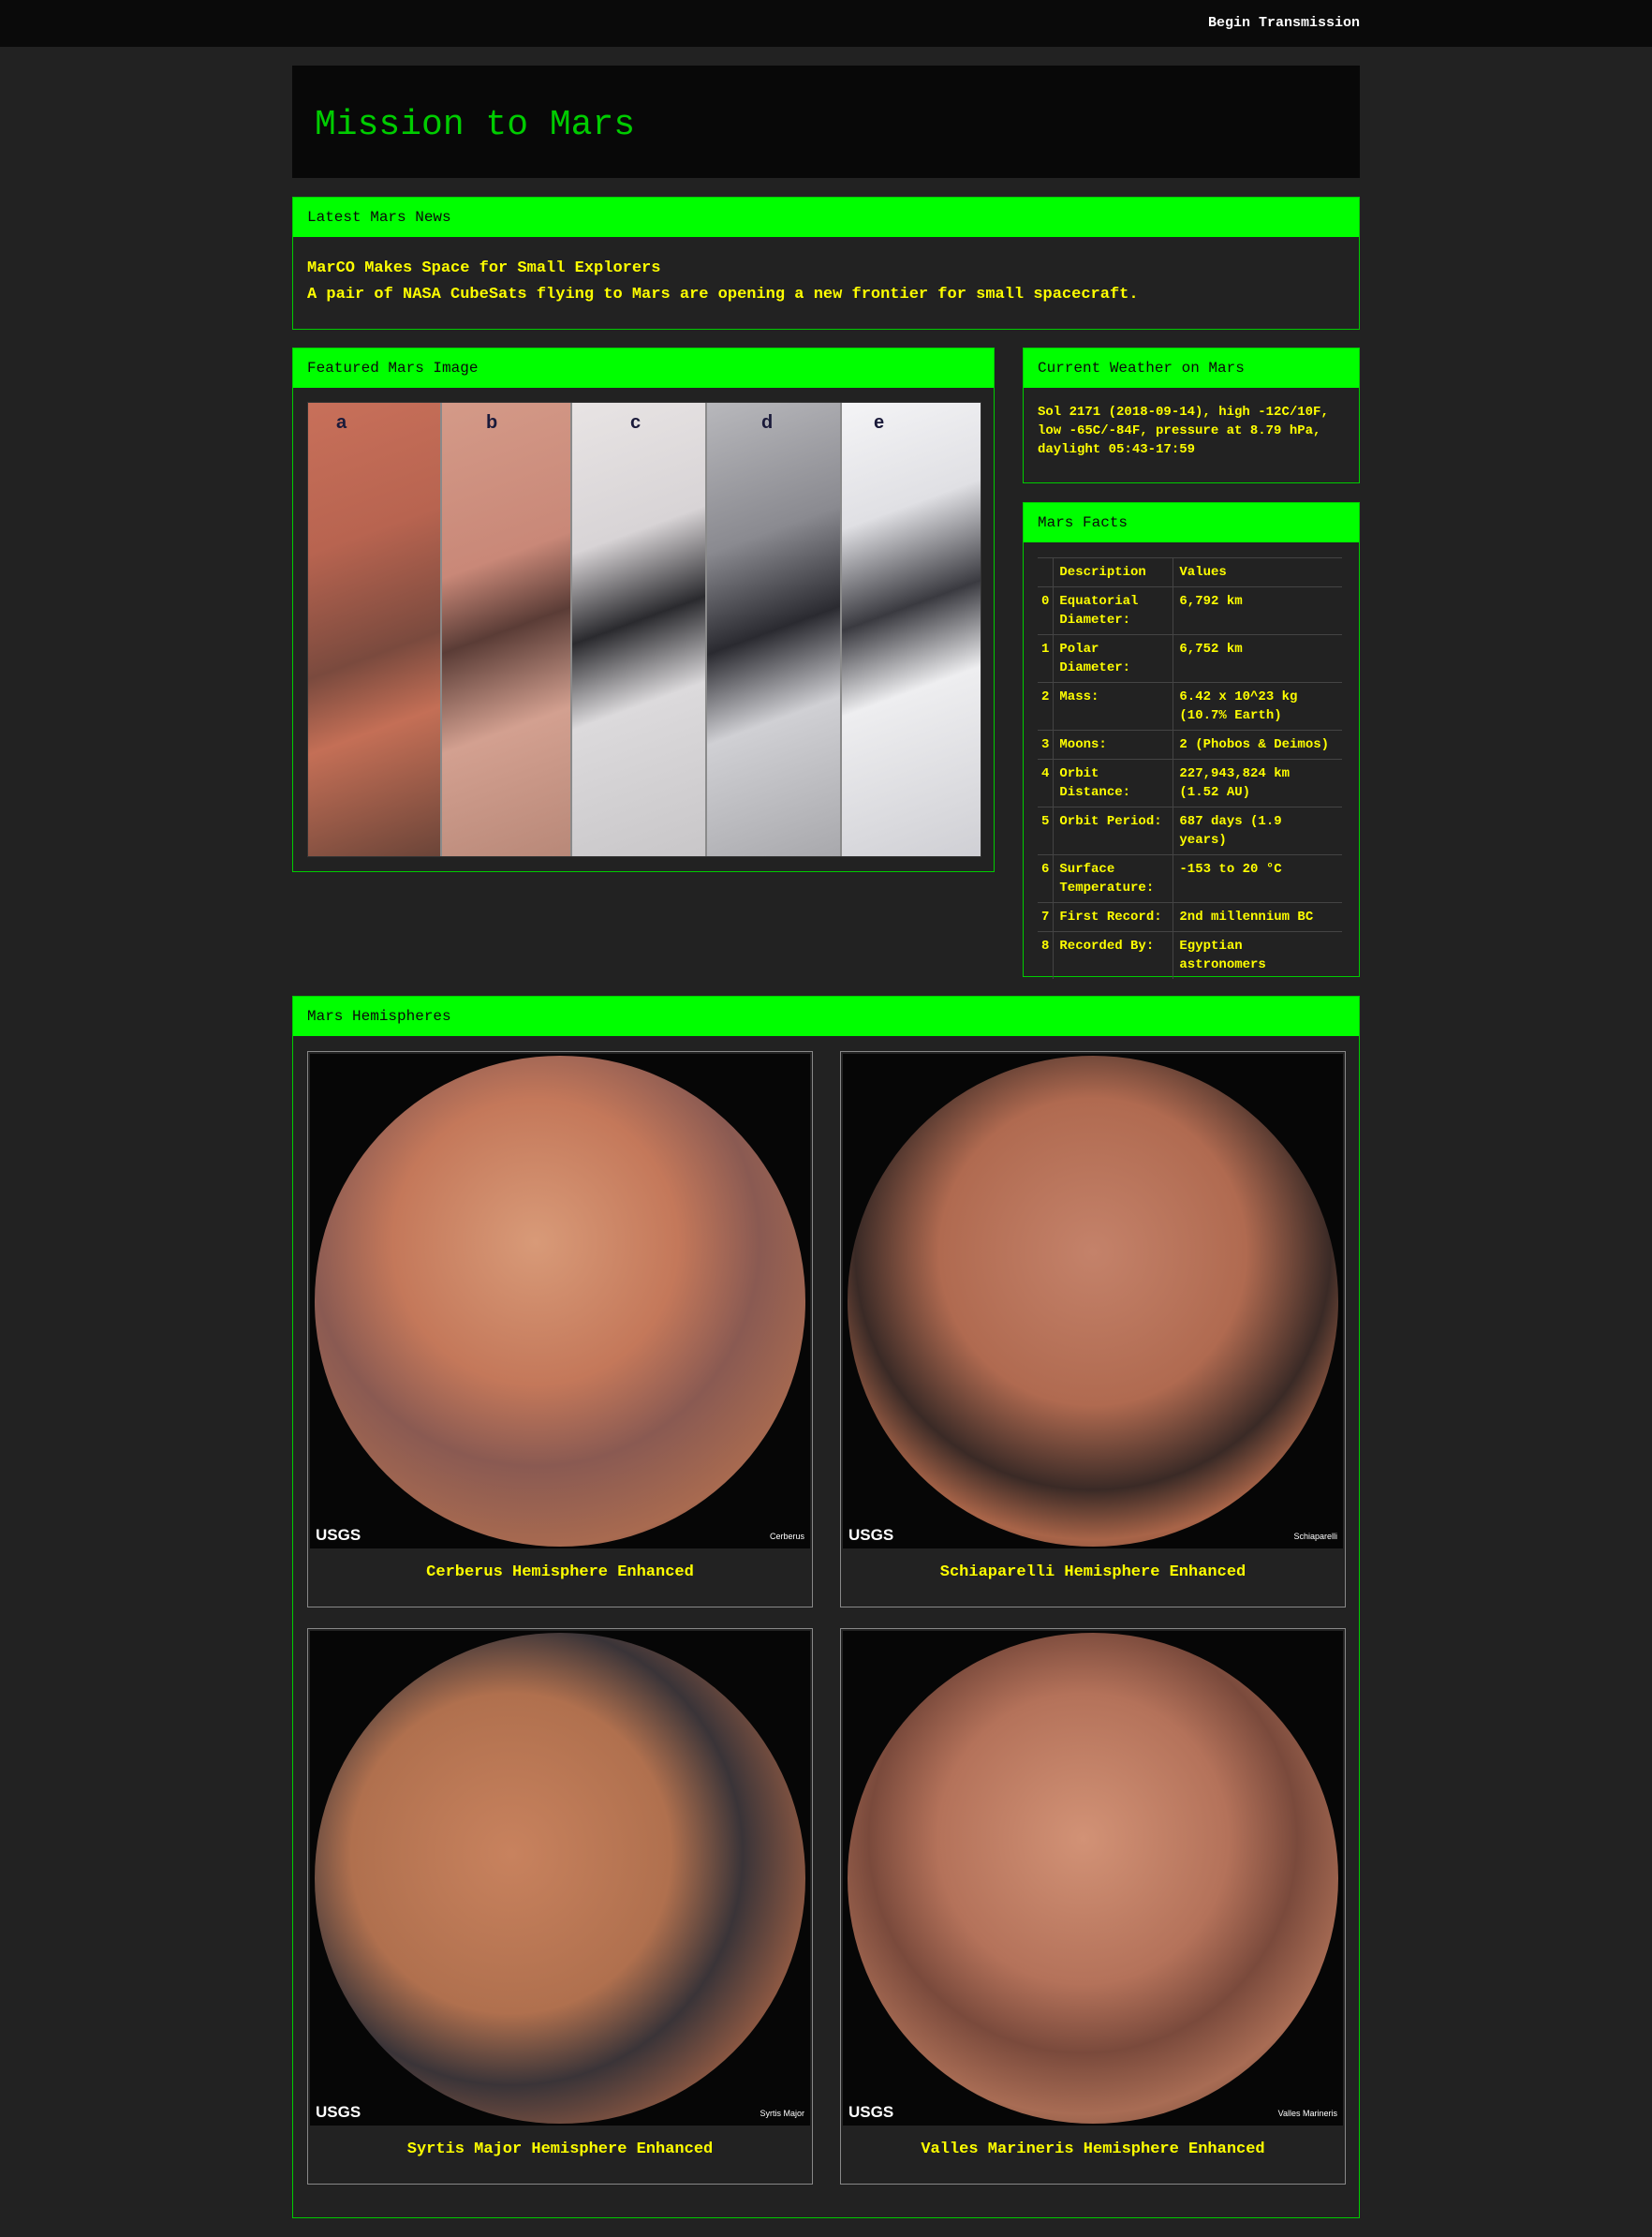 The image size is (1652, 2237). Describe the element at coordinates (1093, 1572) in the screenshot. I see `hemisphere-title: Schiaparelli Hemisphere Enhanced` at that location.